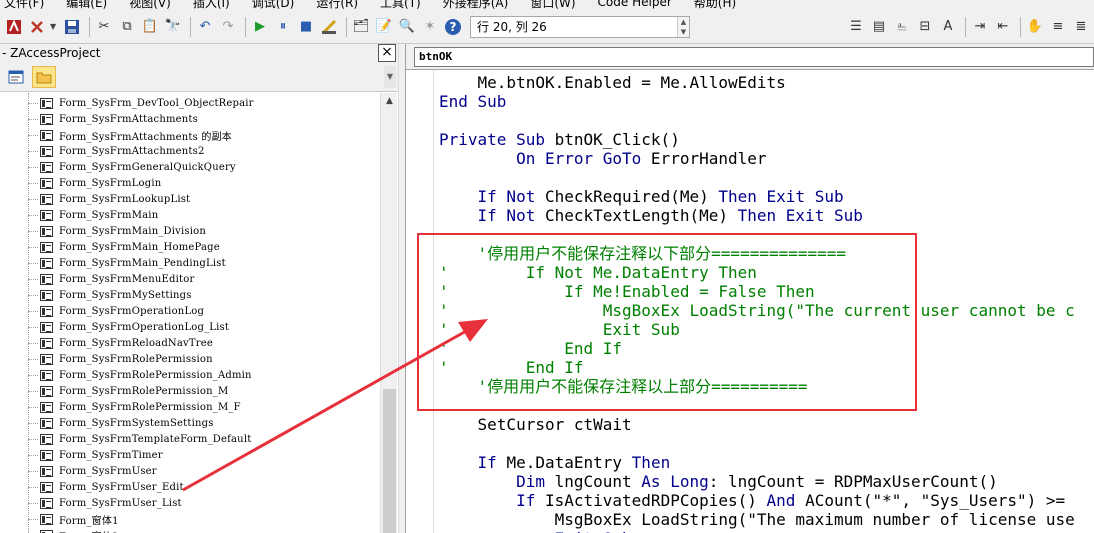  I want to click on tree-item: Form_SysFrmUser_List, so click(111, 503).